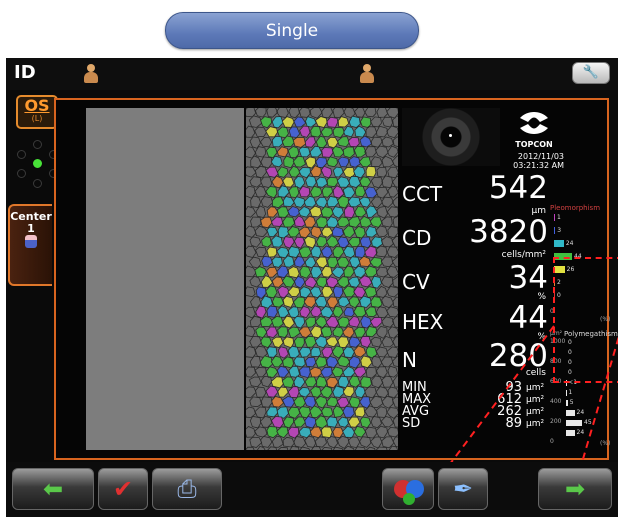 The height and width of the screenshot is (517, 618). I want to click on metric-value-cd: 3820, so click(508, 232).